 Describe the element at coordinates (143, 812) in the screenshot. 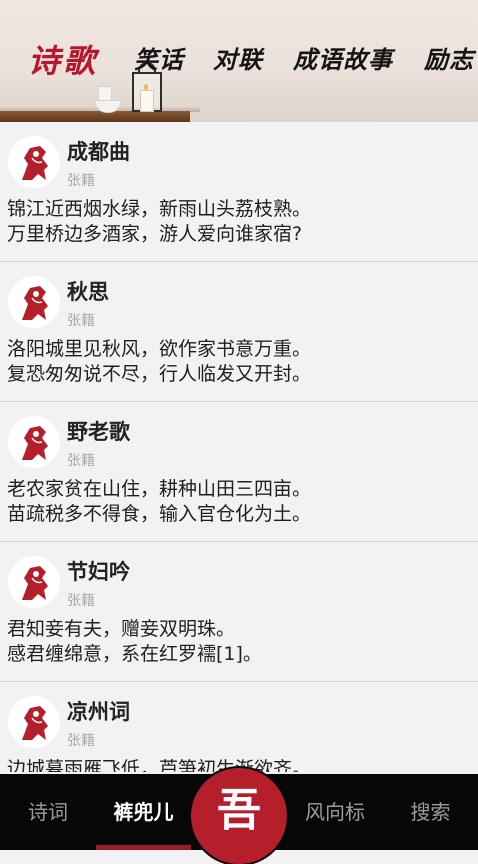

I see `nav-pocket: 裤兜儿` at that location.